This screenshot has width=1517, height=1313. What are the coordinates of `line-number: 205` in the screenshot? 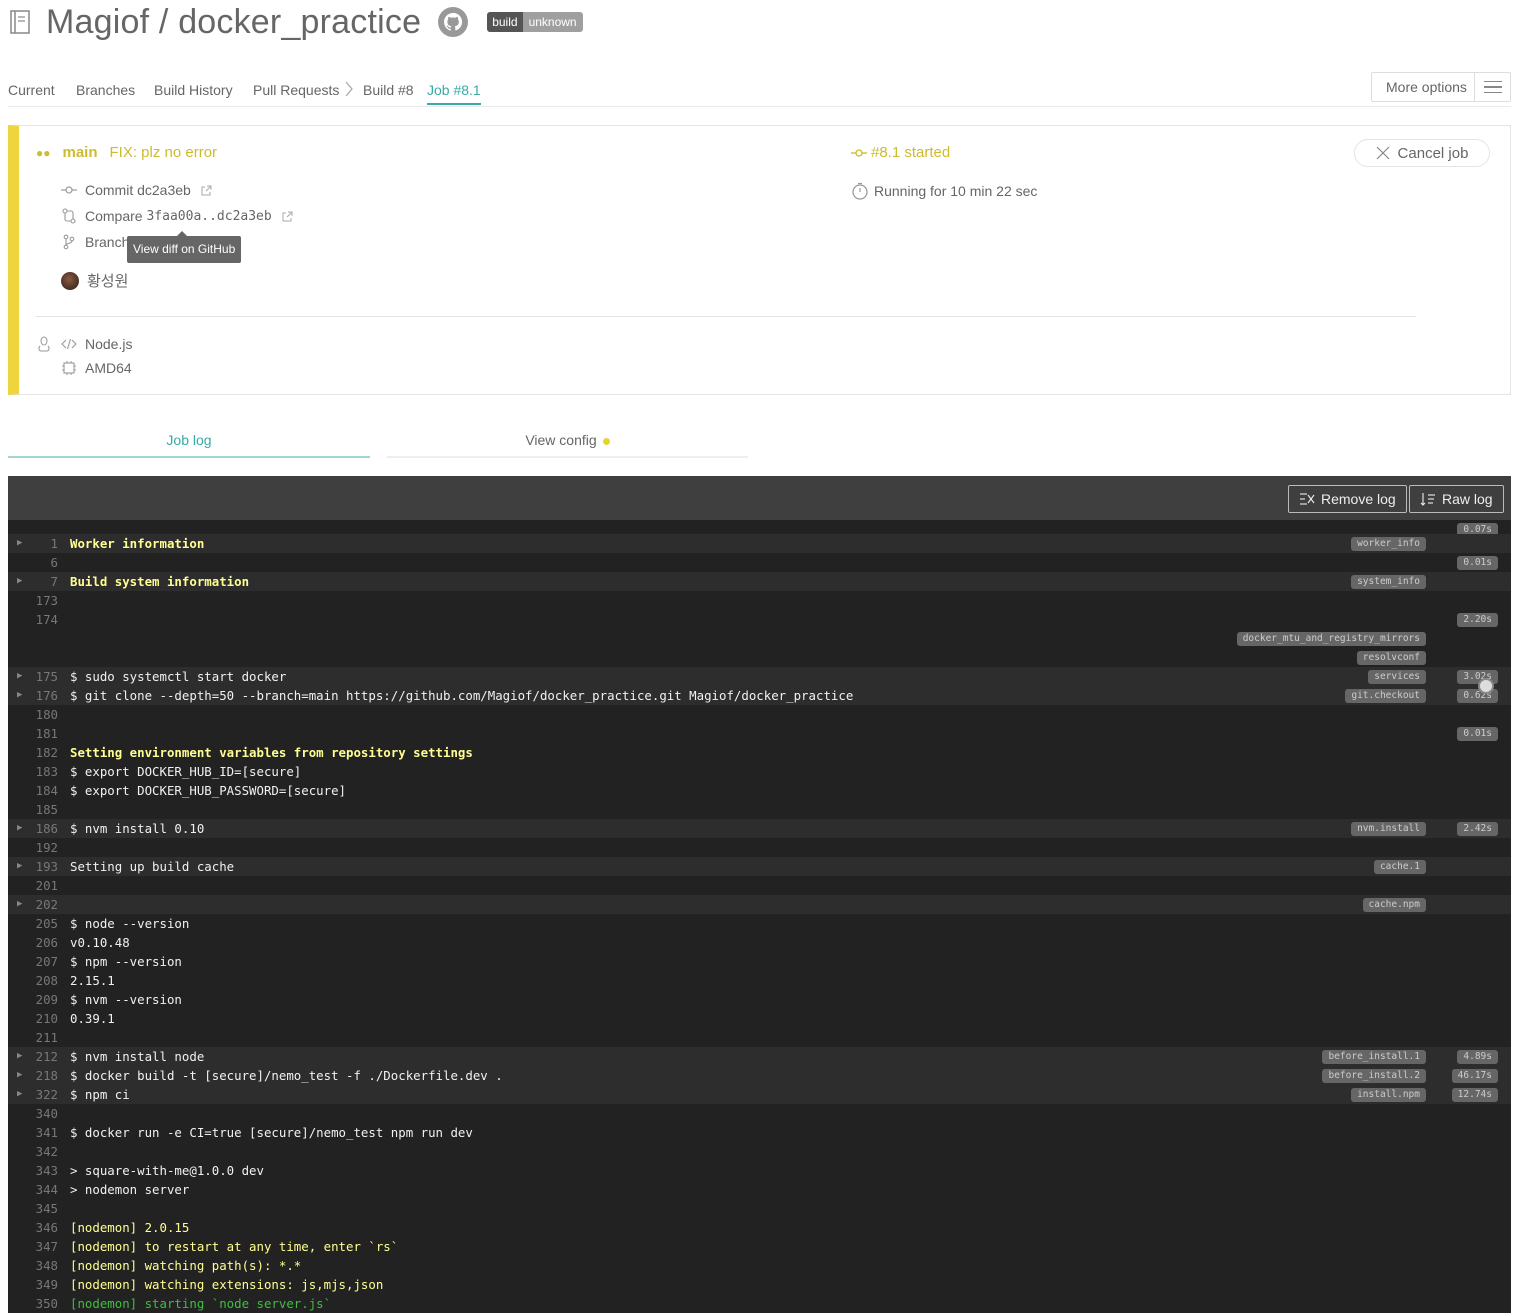 It's located at (43, 923).